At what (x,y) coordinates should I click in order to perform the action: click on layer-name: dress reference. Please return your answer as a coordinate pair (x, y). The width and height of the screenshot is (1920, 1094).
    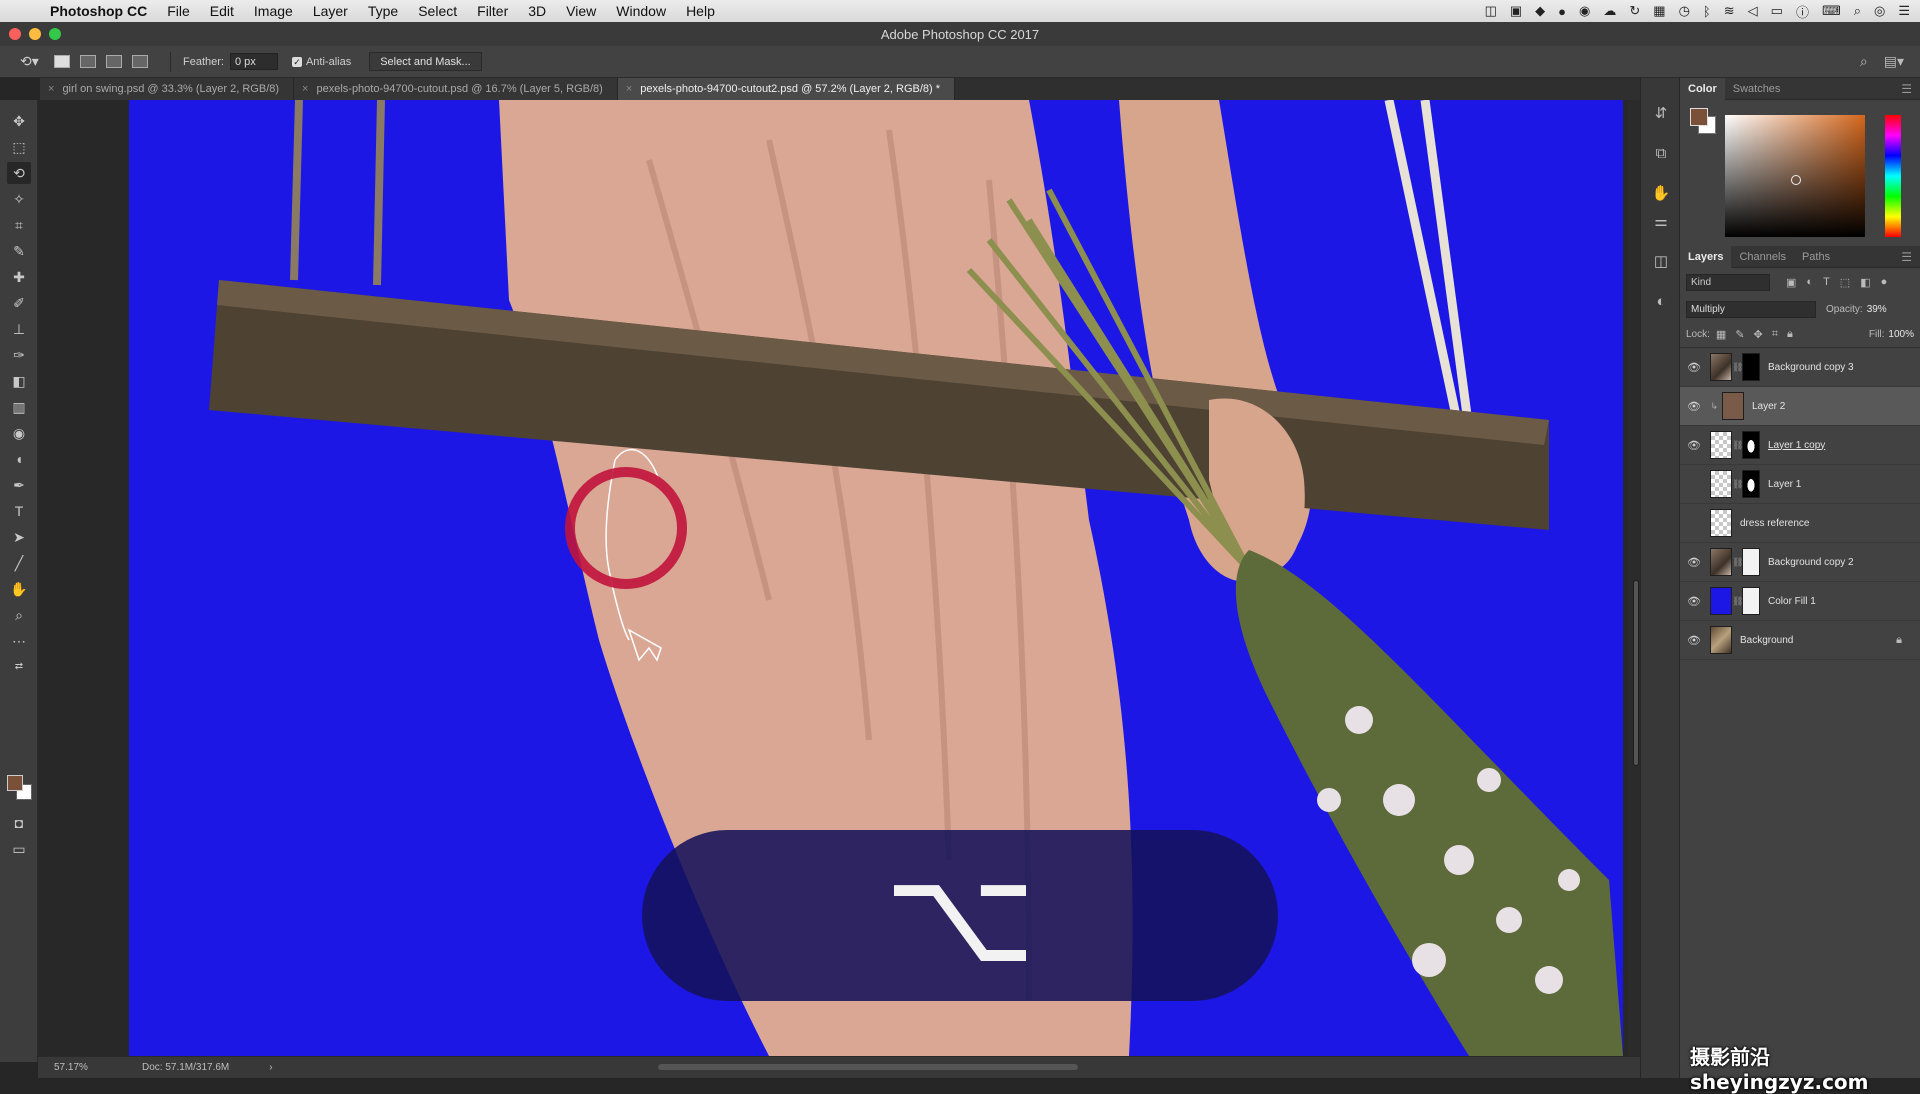
    Looking at the image, I should click on (1774, 523).